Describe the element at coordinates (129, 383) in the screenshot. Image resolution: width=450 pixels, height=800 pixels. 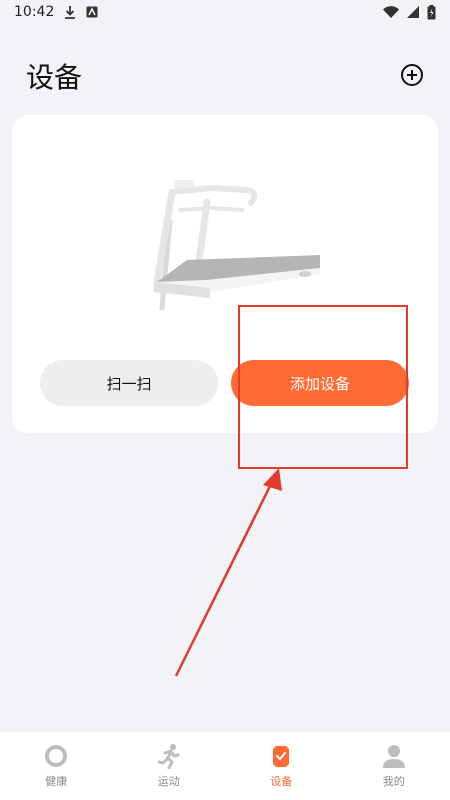
I see `scan-button: 扫一扫` at that location.